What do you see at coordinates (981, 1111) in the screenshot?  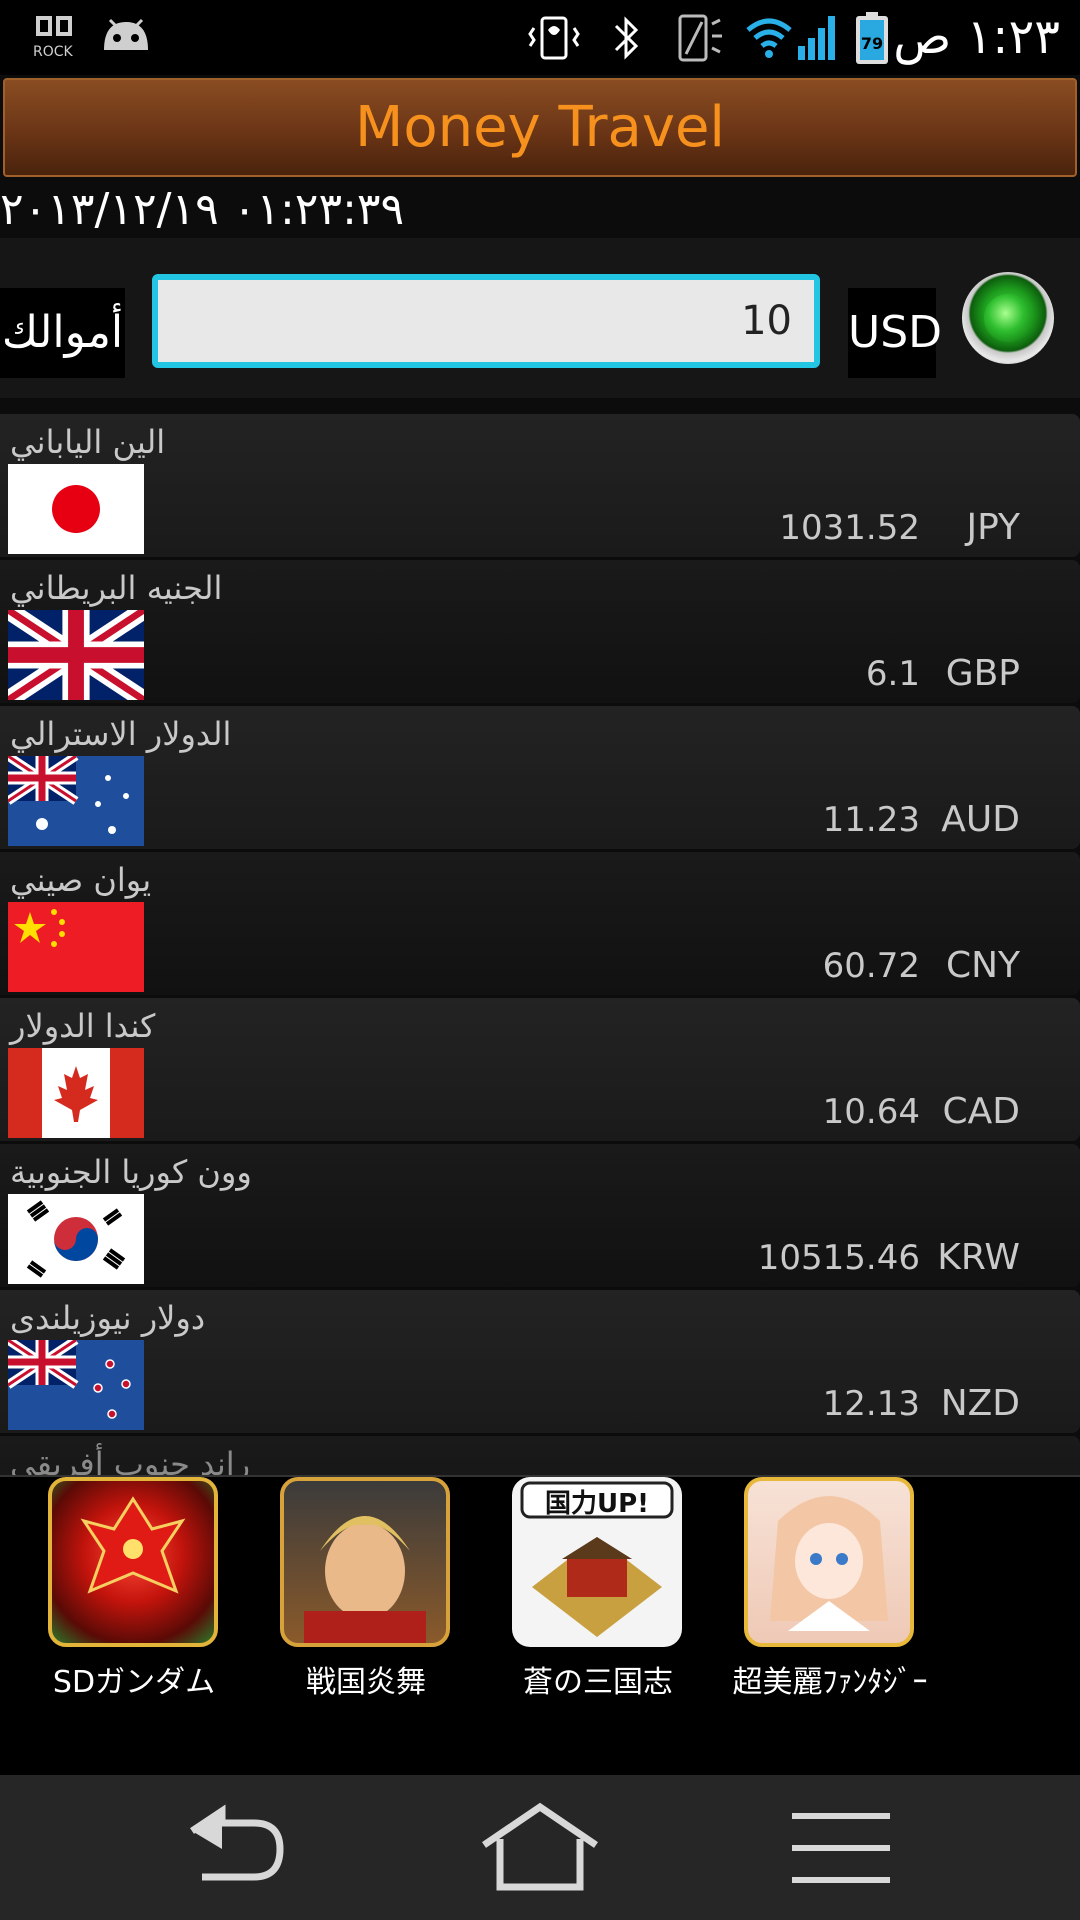 I see `currency-code: CAD` at bounding box center [981, 1111].